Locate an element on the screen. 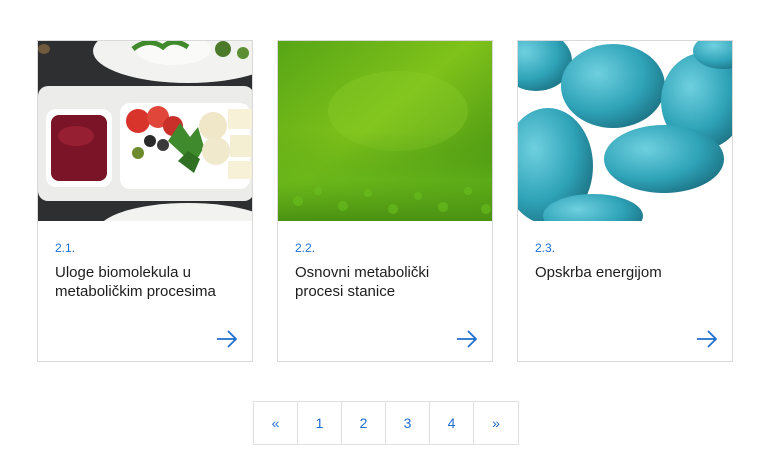 This screenshot has height=474, width=770. teal-cells-image is located at coordinates (625, 131).